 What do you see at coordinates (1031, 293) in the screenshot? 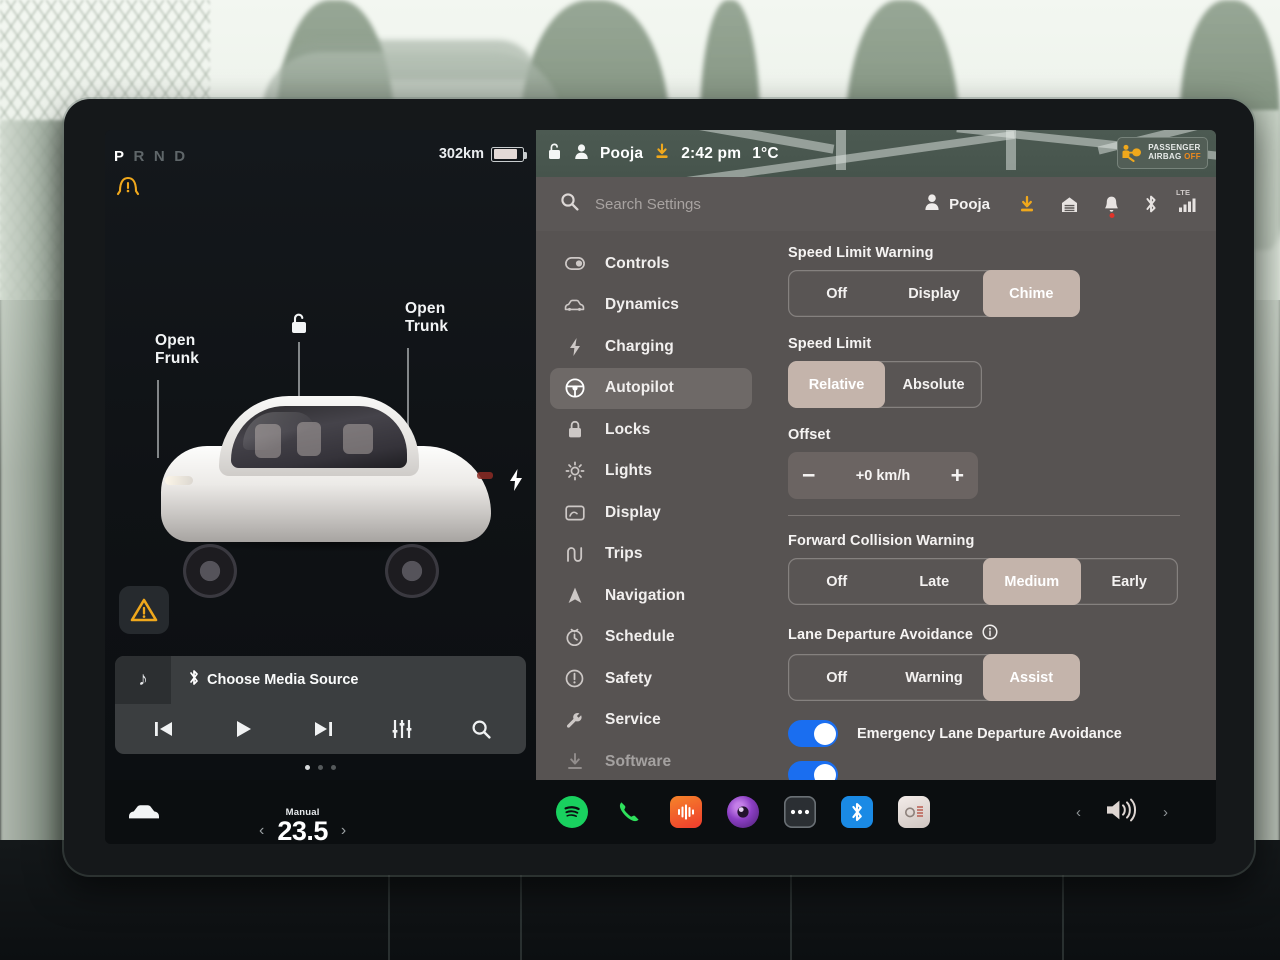
I see `speed-limit-warning-chime: Chime` at bounding box center [1031, 293].